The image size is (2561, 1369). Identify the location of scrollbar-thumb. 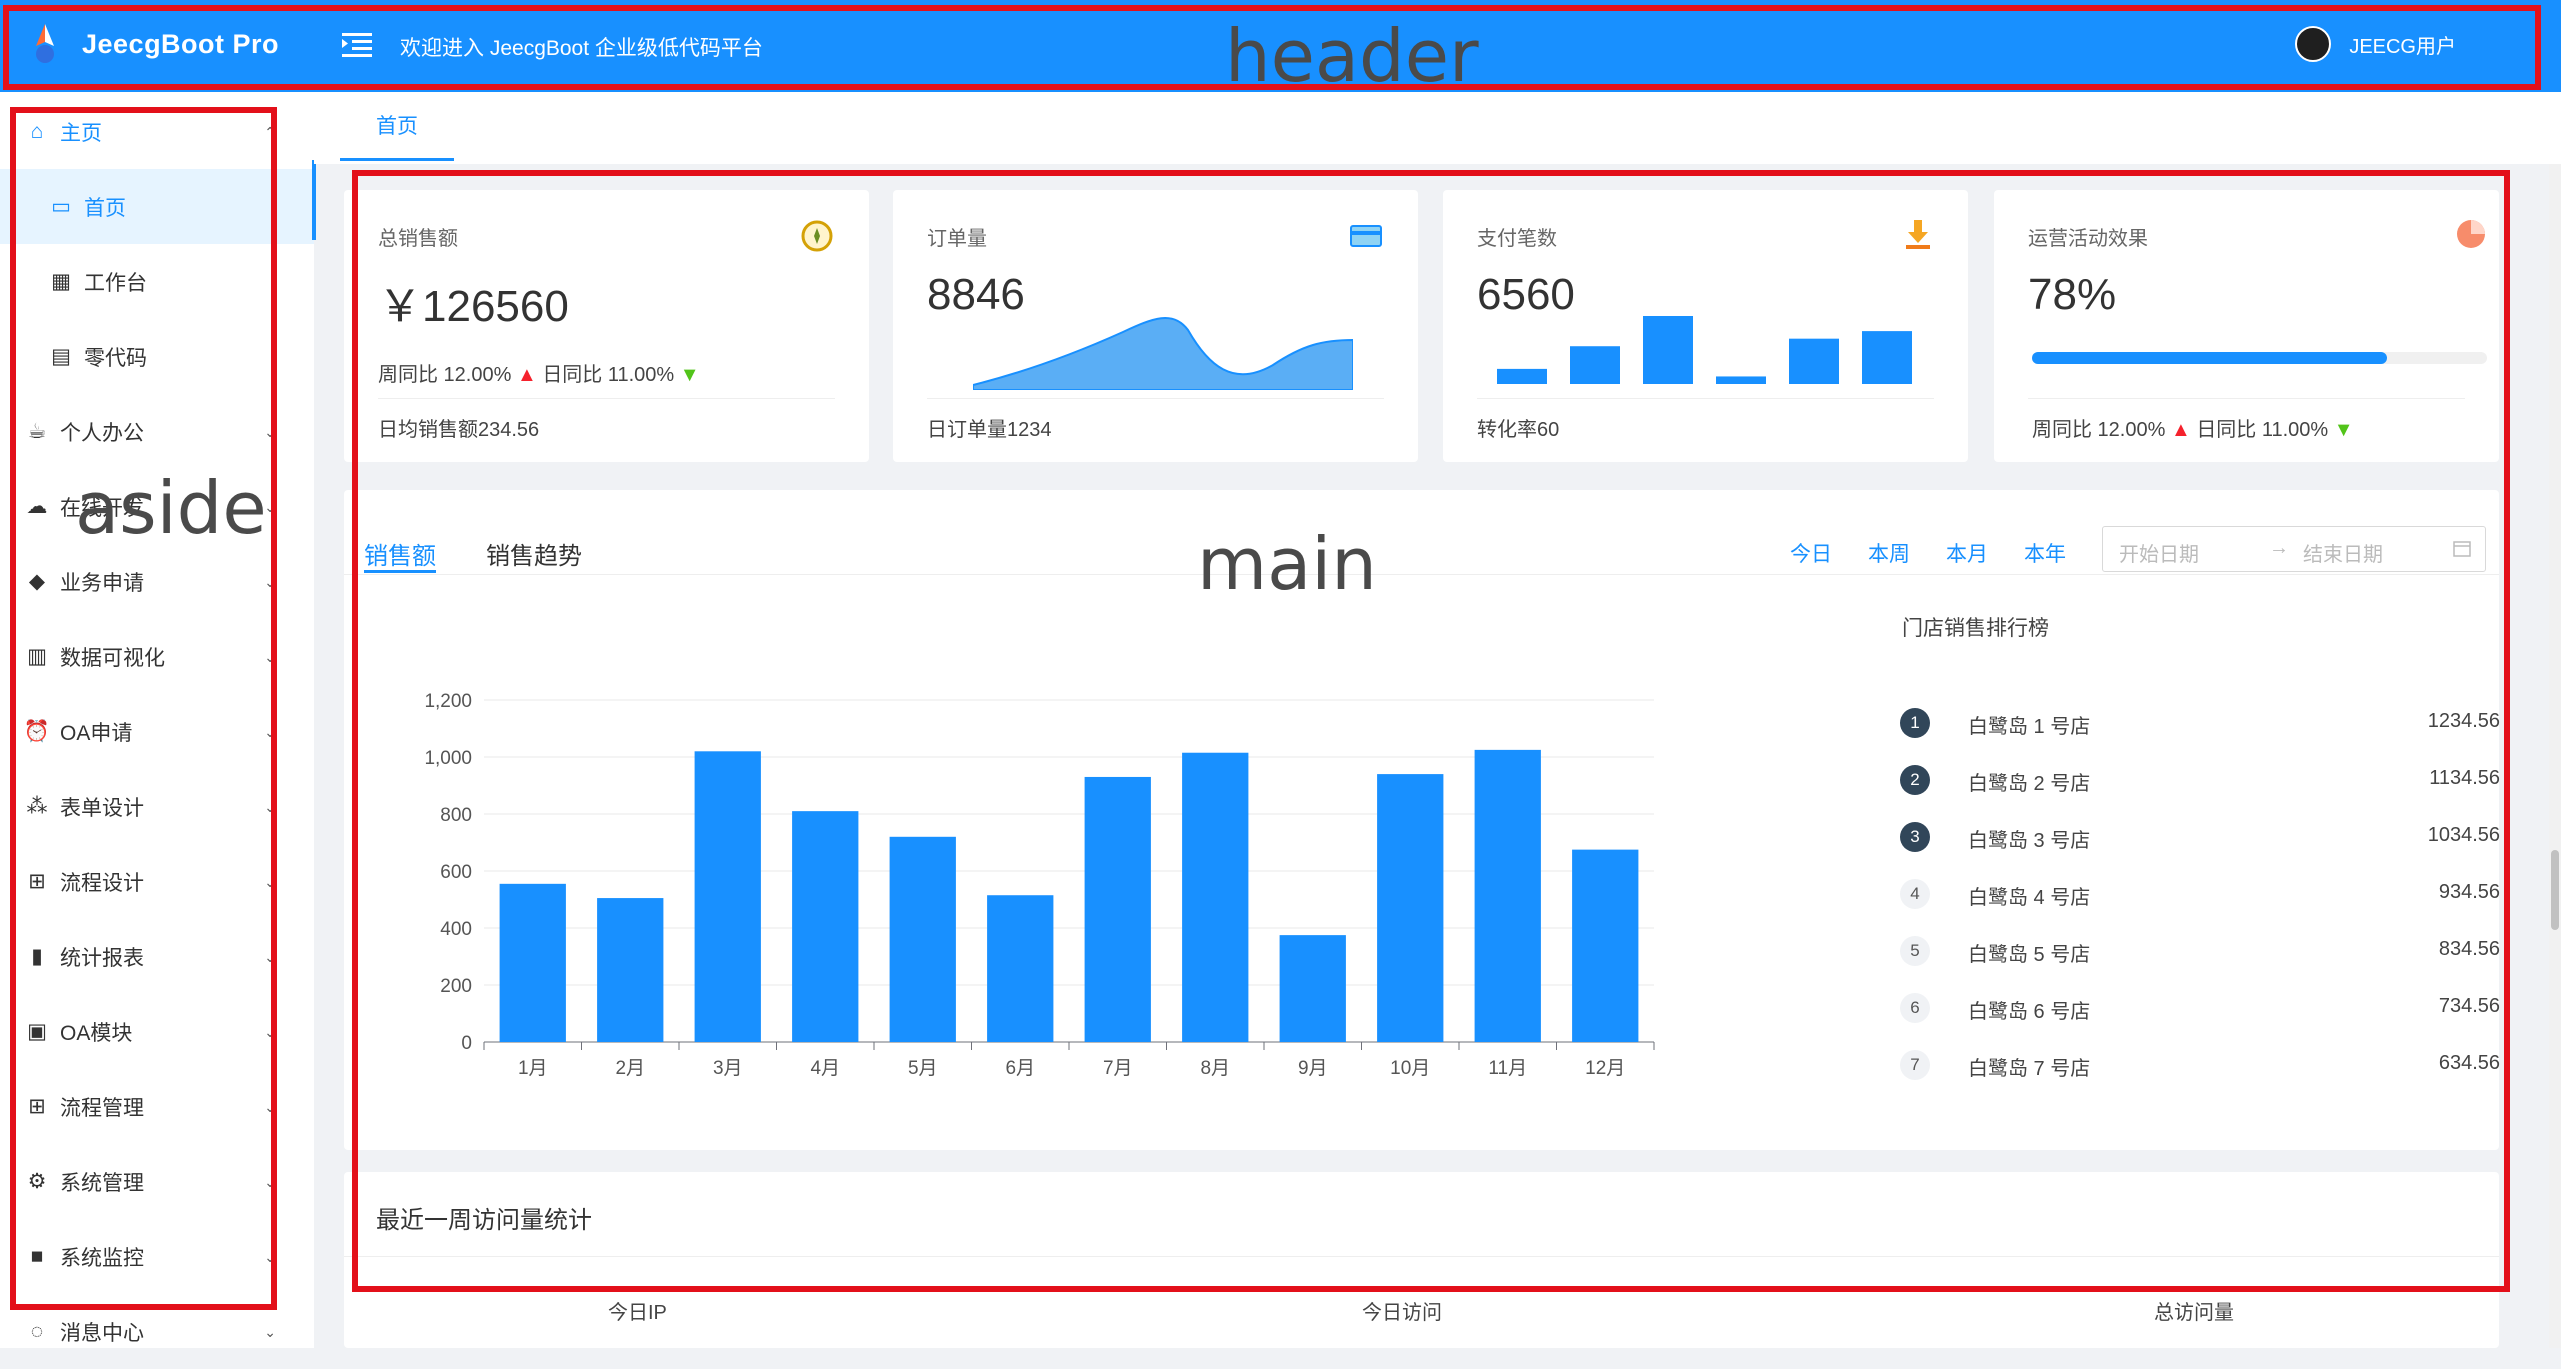
(2555, 890).